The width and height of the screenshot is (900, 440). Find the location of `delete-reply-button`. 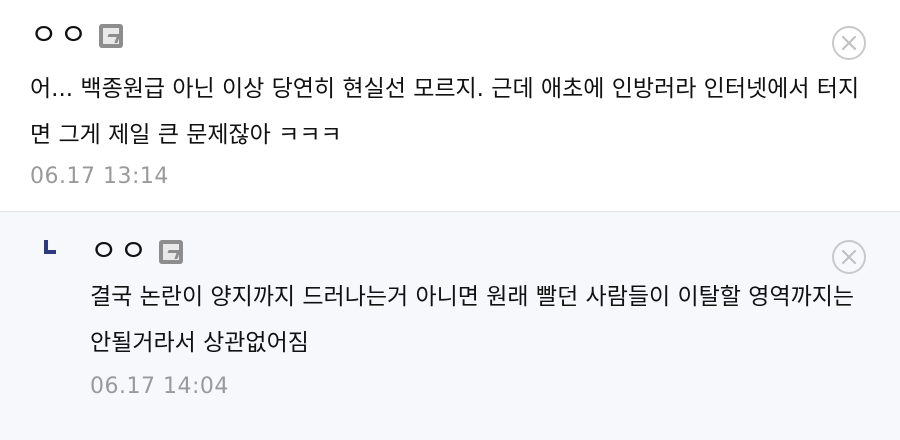

delete-reply-button is located at coordinates (849, 257).